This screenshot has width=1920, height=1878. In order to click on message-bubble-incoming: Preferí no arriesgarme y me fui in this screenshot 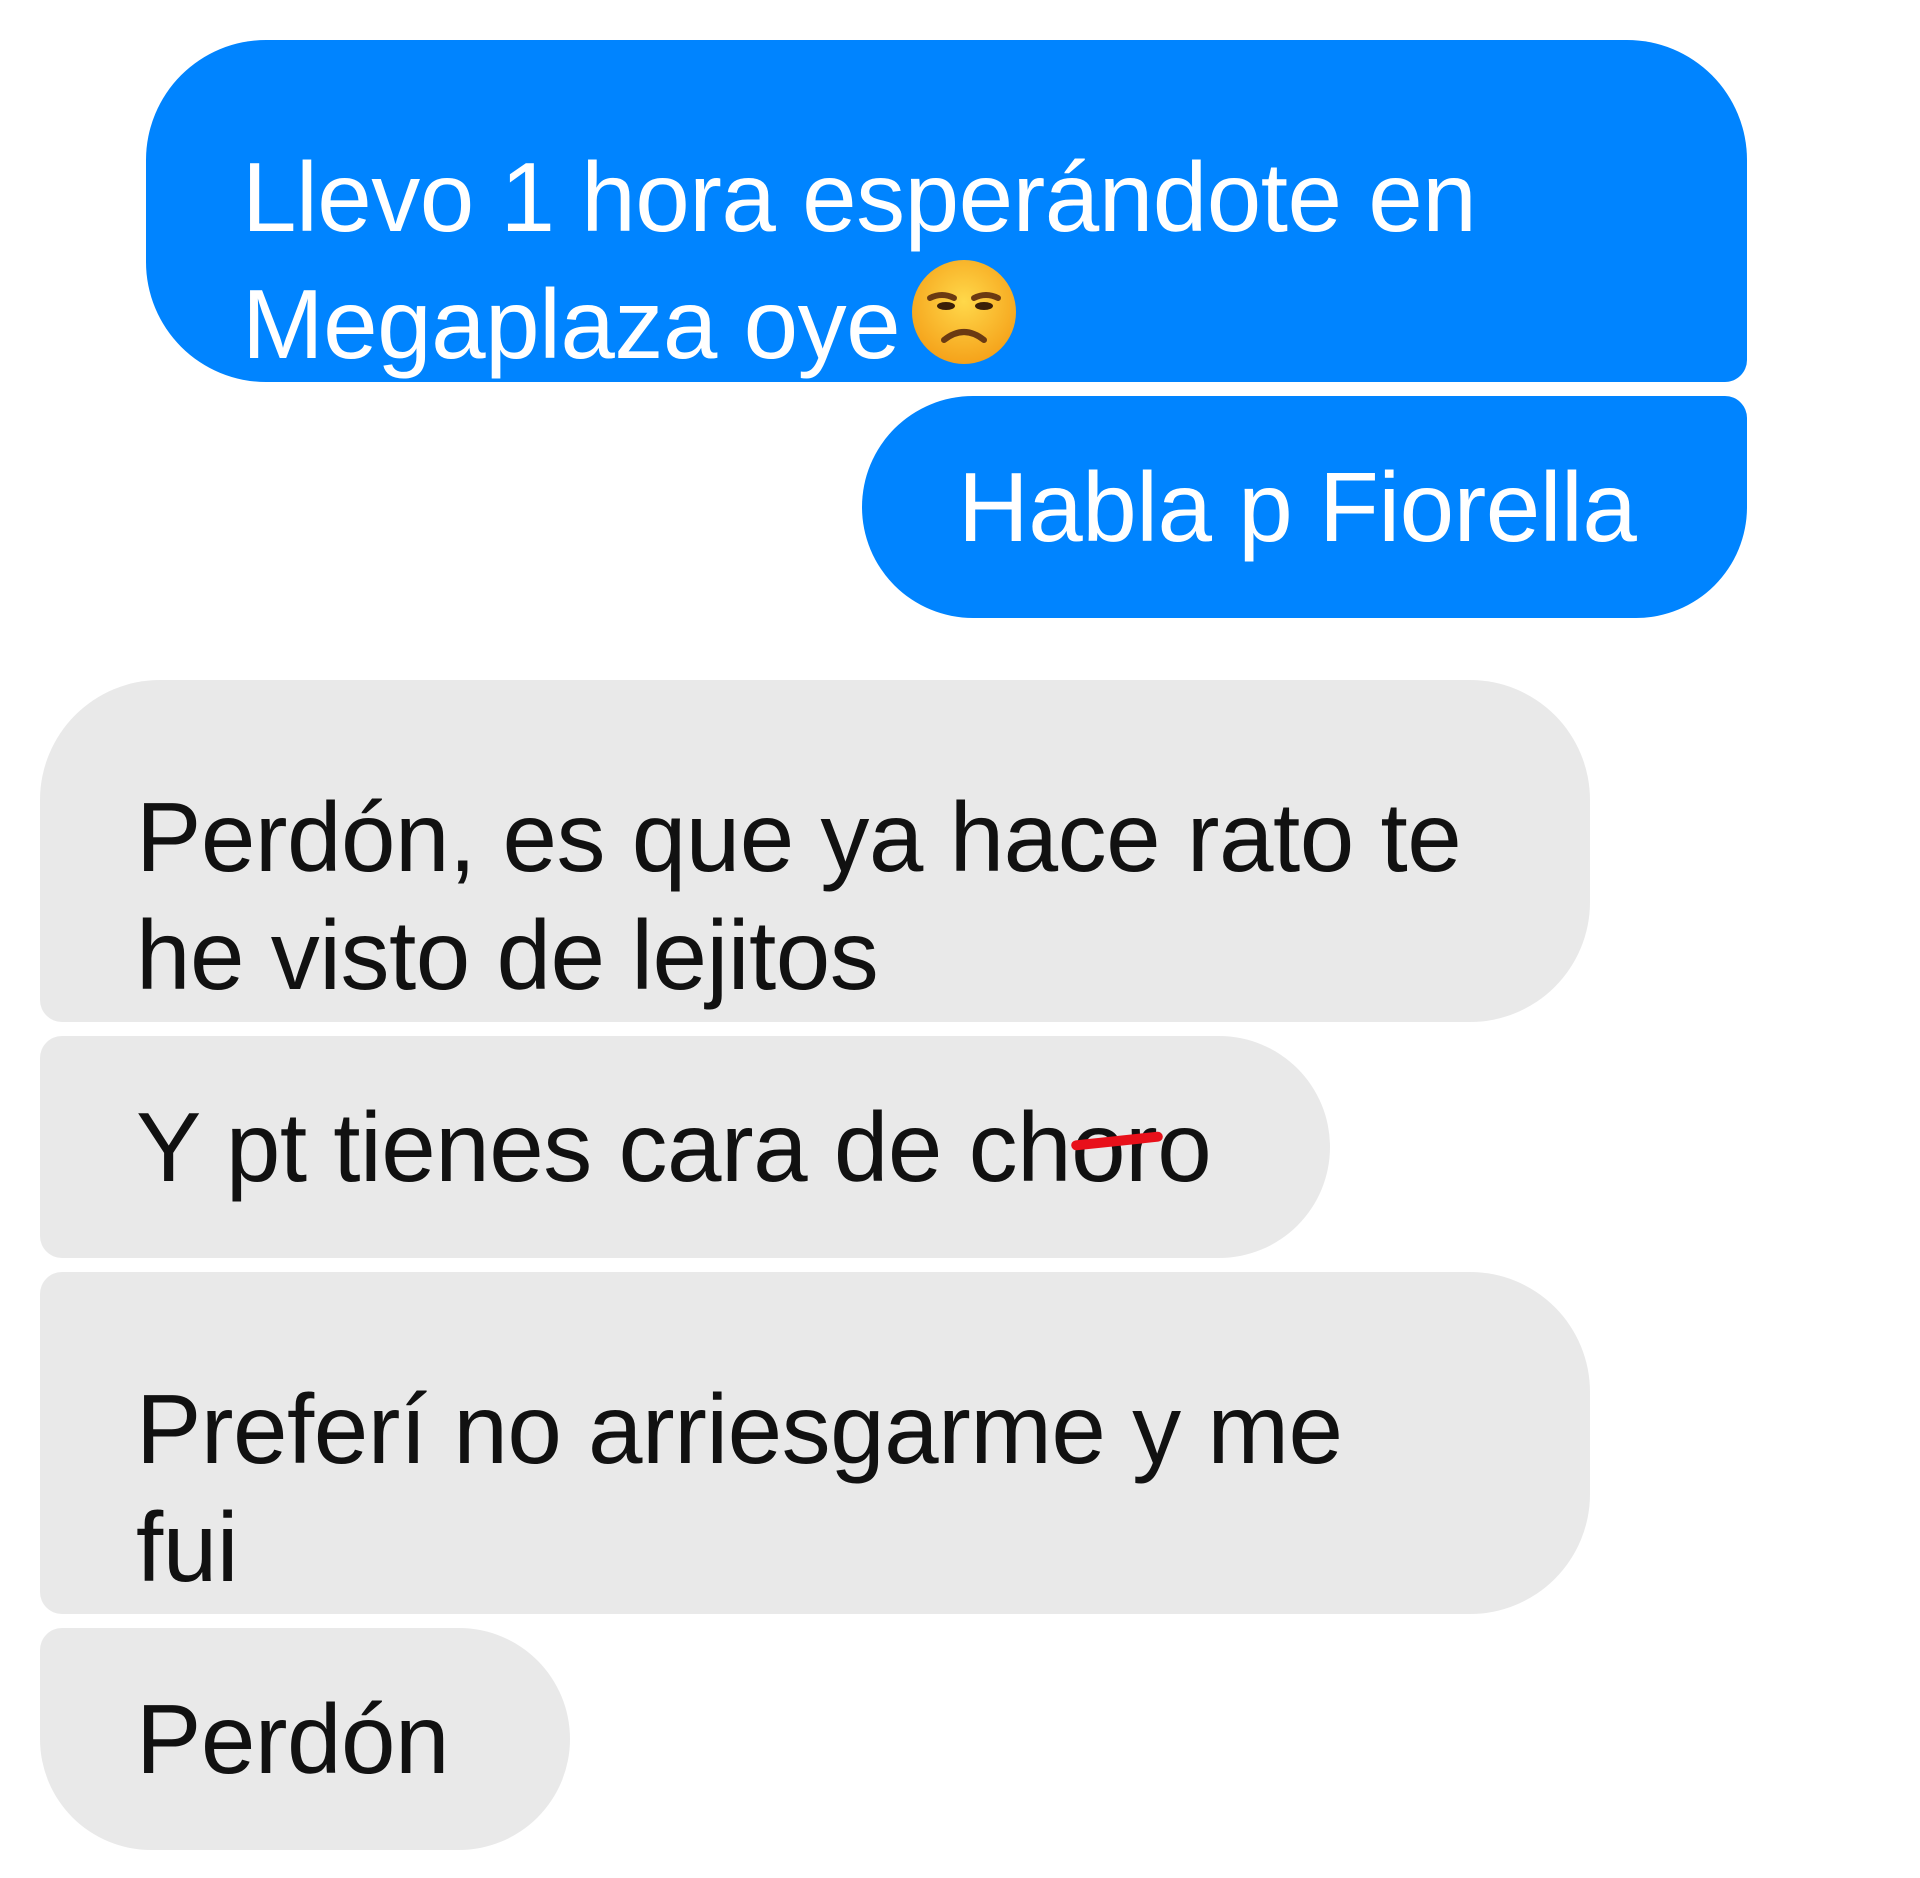, I will do `click(815, 1443)`.